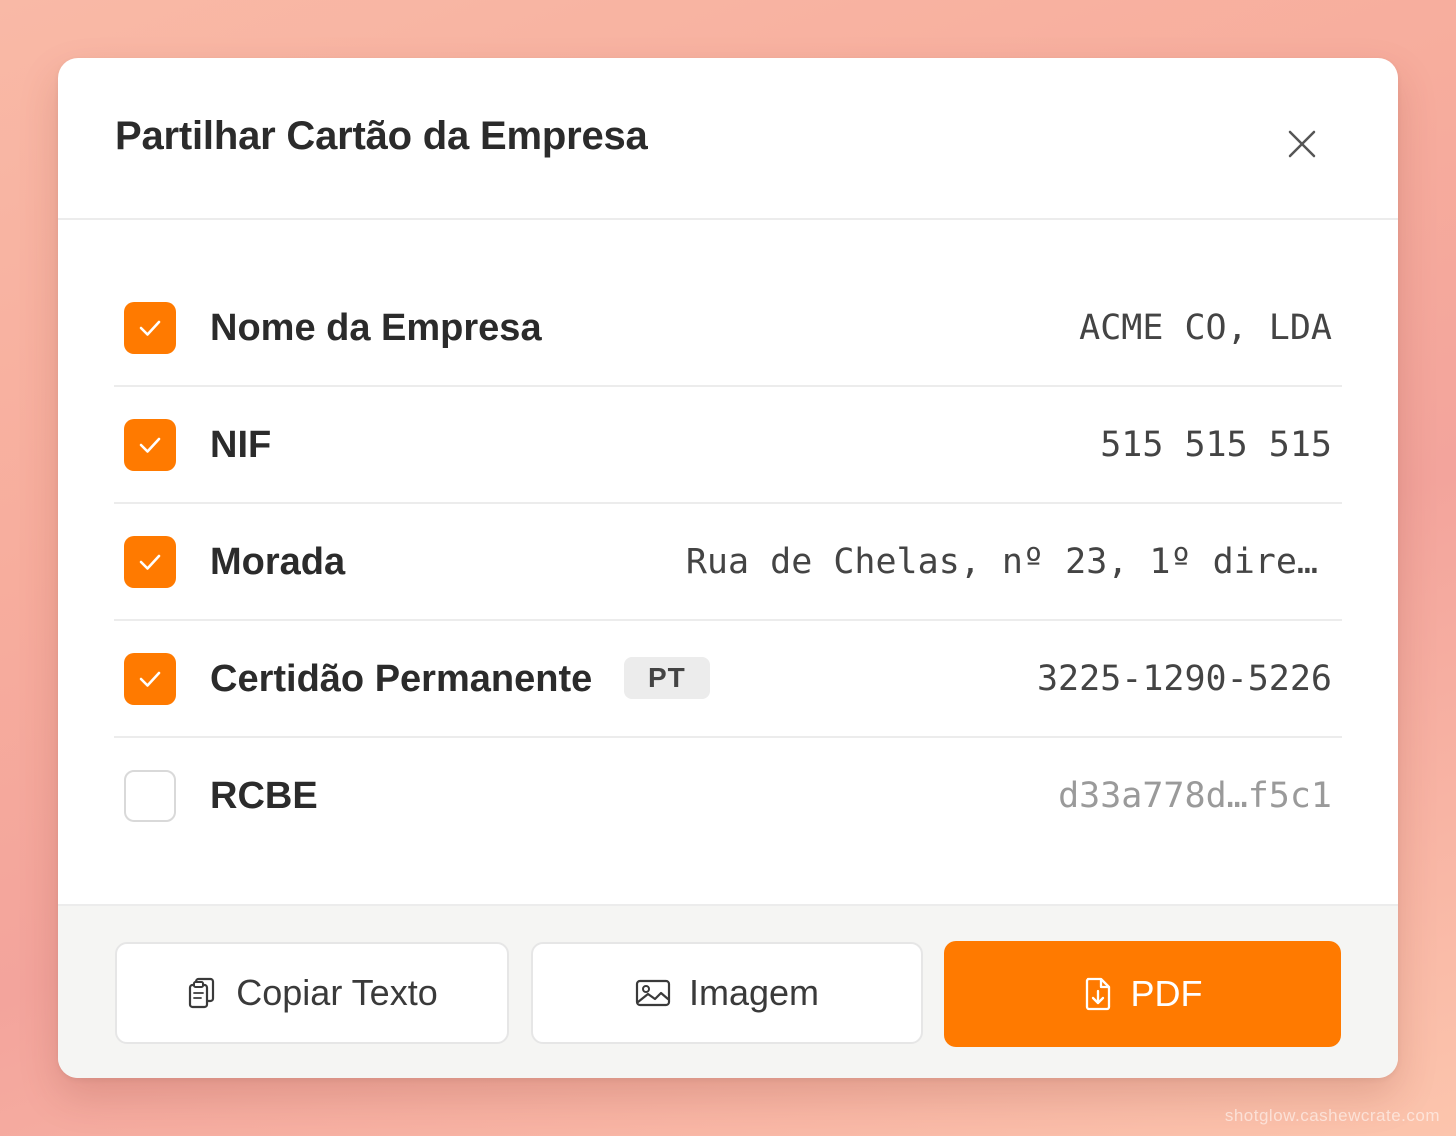  I want to click on image-icon, so click(653, 993).